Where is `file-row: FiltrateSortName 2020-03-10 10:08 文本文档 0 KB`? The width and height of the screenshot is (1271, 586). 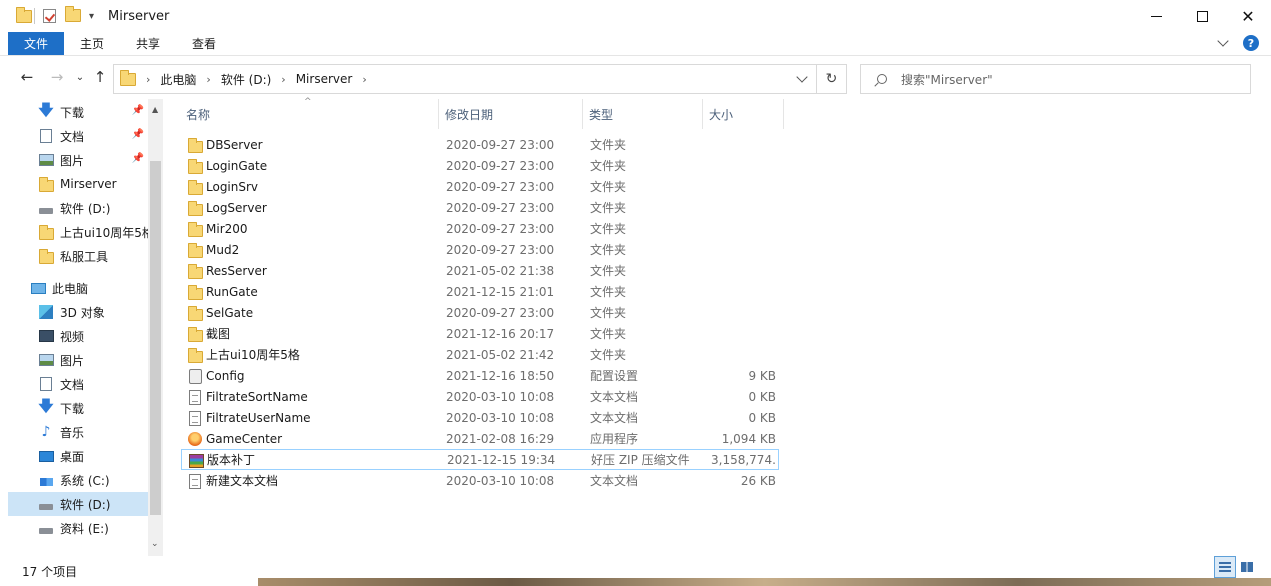 file-row: FiltrateSortName 2020-03-10 10:08 文本文档 0 KB is located at coordinates (480, 396).